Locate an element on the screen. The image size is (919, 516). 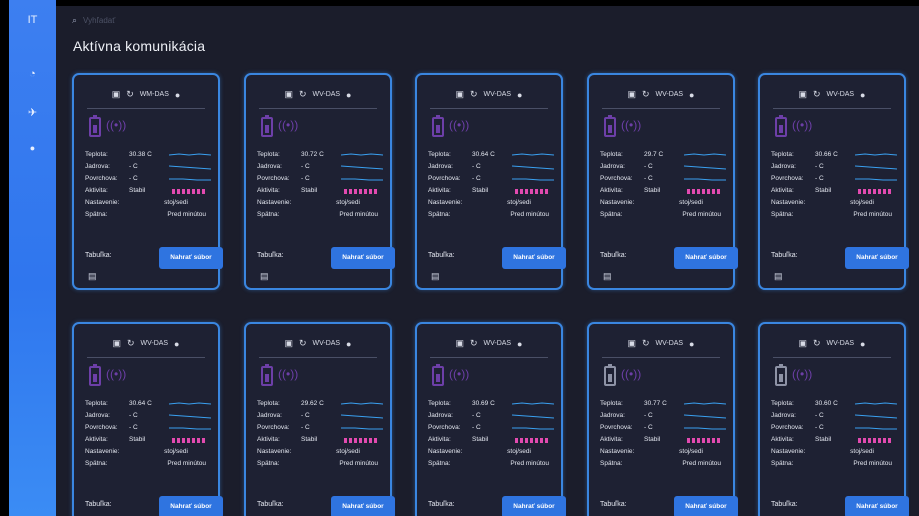
core-row: Jadrova: - C is located at coordinates (663, 417).